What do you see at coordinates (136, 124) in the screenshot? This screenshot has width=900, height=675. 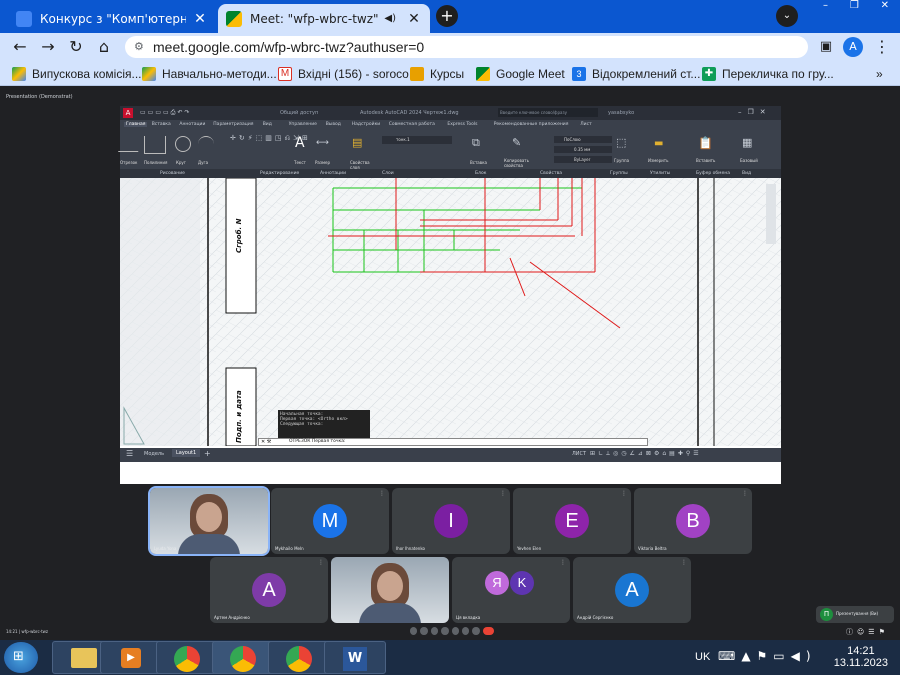 I see `acad-tab: Главная` at bounding box center [136, 124].